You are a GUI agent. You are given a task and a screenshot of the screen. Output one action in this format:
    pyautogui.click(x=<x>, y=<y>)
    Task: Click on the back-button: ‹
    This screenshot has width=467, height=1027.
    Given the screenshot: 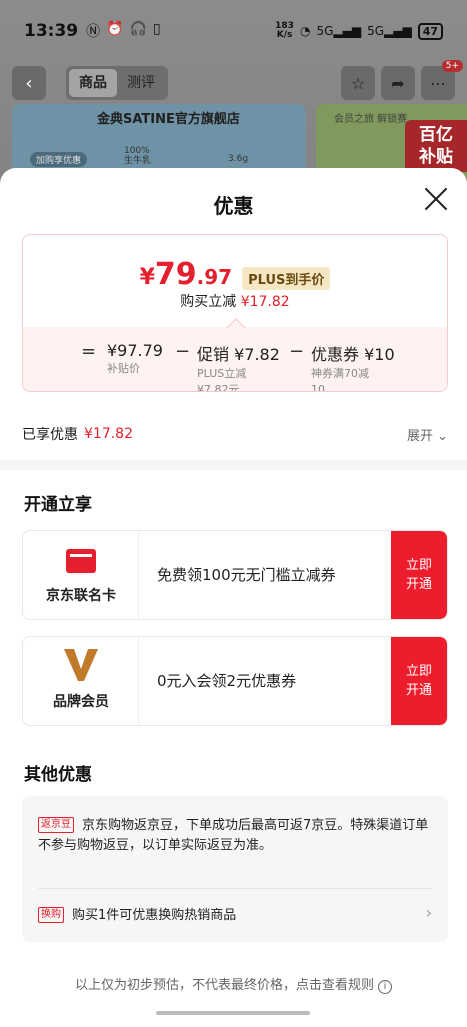 What is the action you would take?
    pyautogui.click(x=29, y=83)
    